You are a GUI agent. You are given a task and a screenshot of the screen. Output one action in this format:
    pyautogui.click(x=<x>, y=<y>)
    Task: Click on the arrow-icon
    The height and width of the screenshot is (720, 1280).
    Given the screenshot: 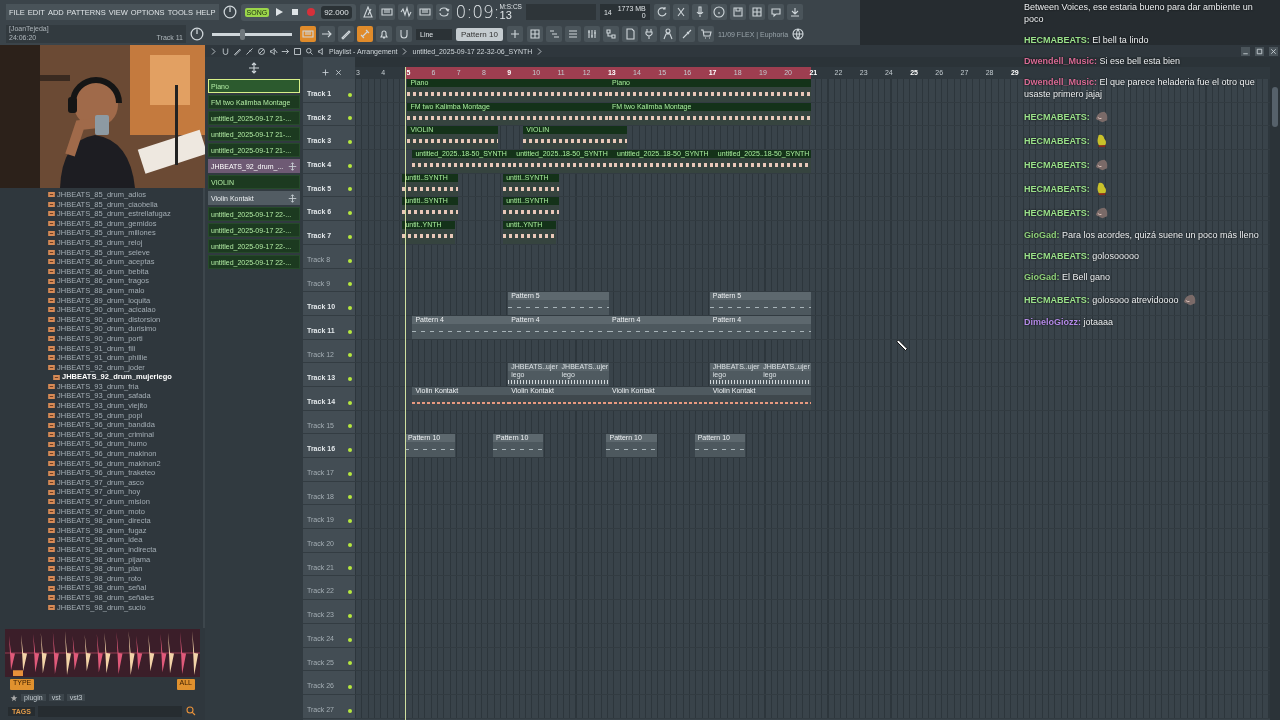 What is the action you would take?
    pyautogui.click(x=285, y=51)
    